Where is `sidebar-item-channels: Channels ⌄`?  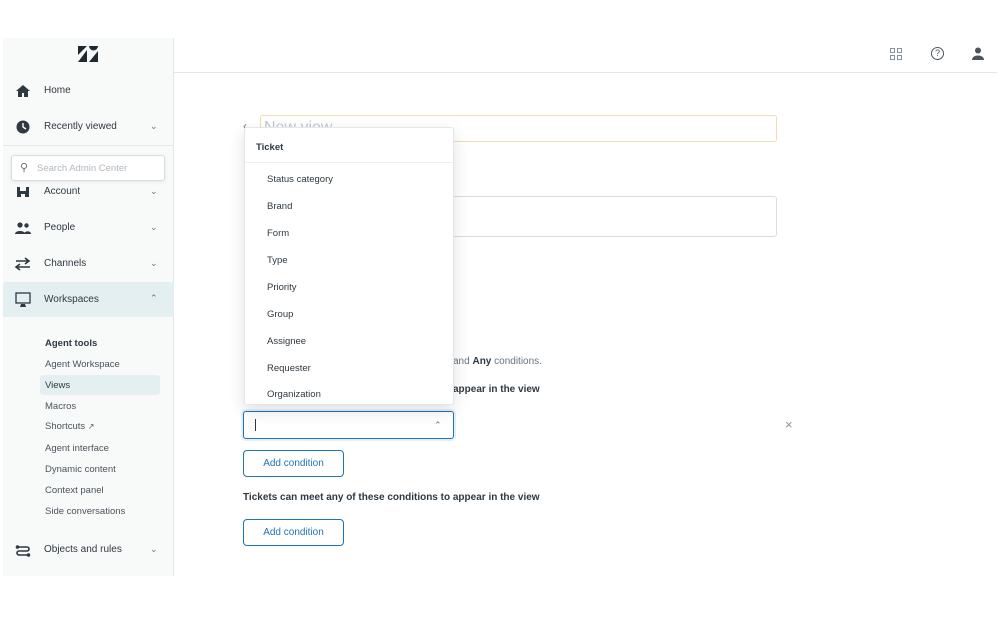
sidebar-item-channels: Channels ⌄ is located at coordinates (88, 263).